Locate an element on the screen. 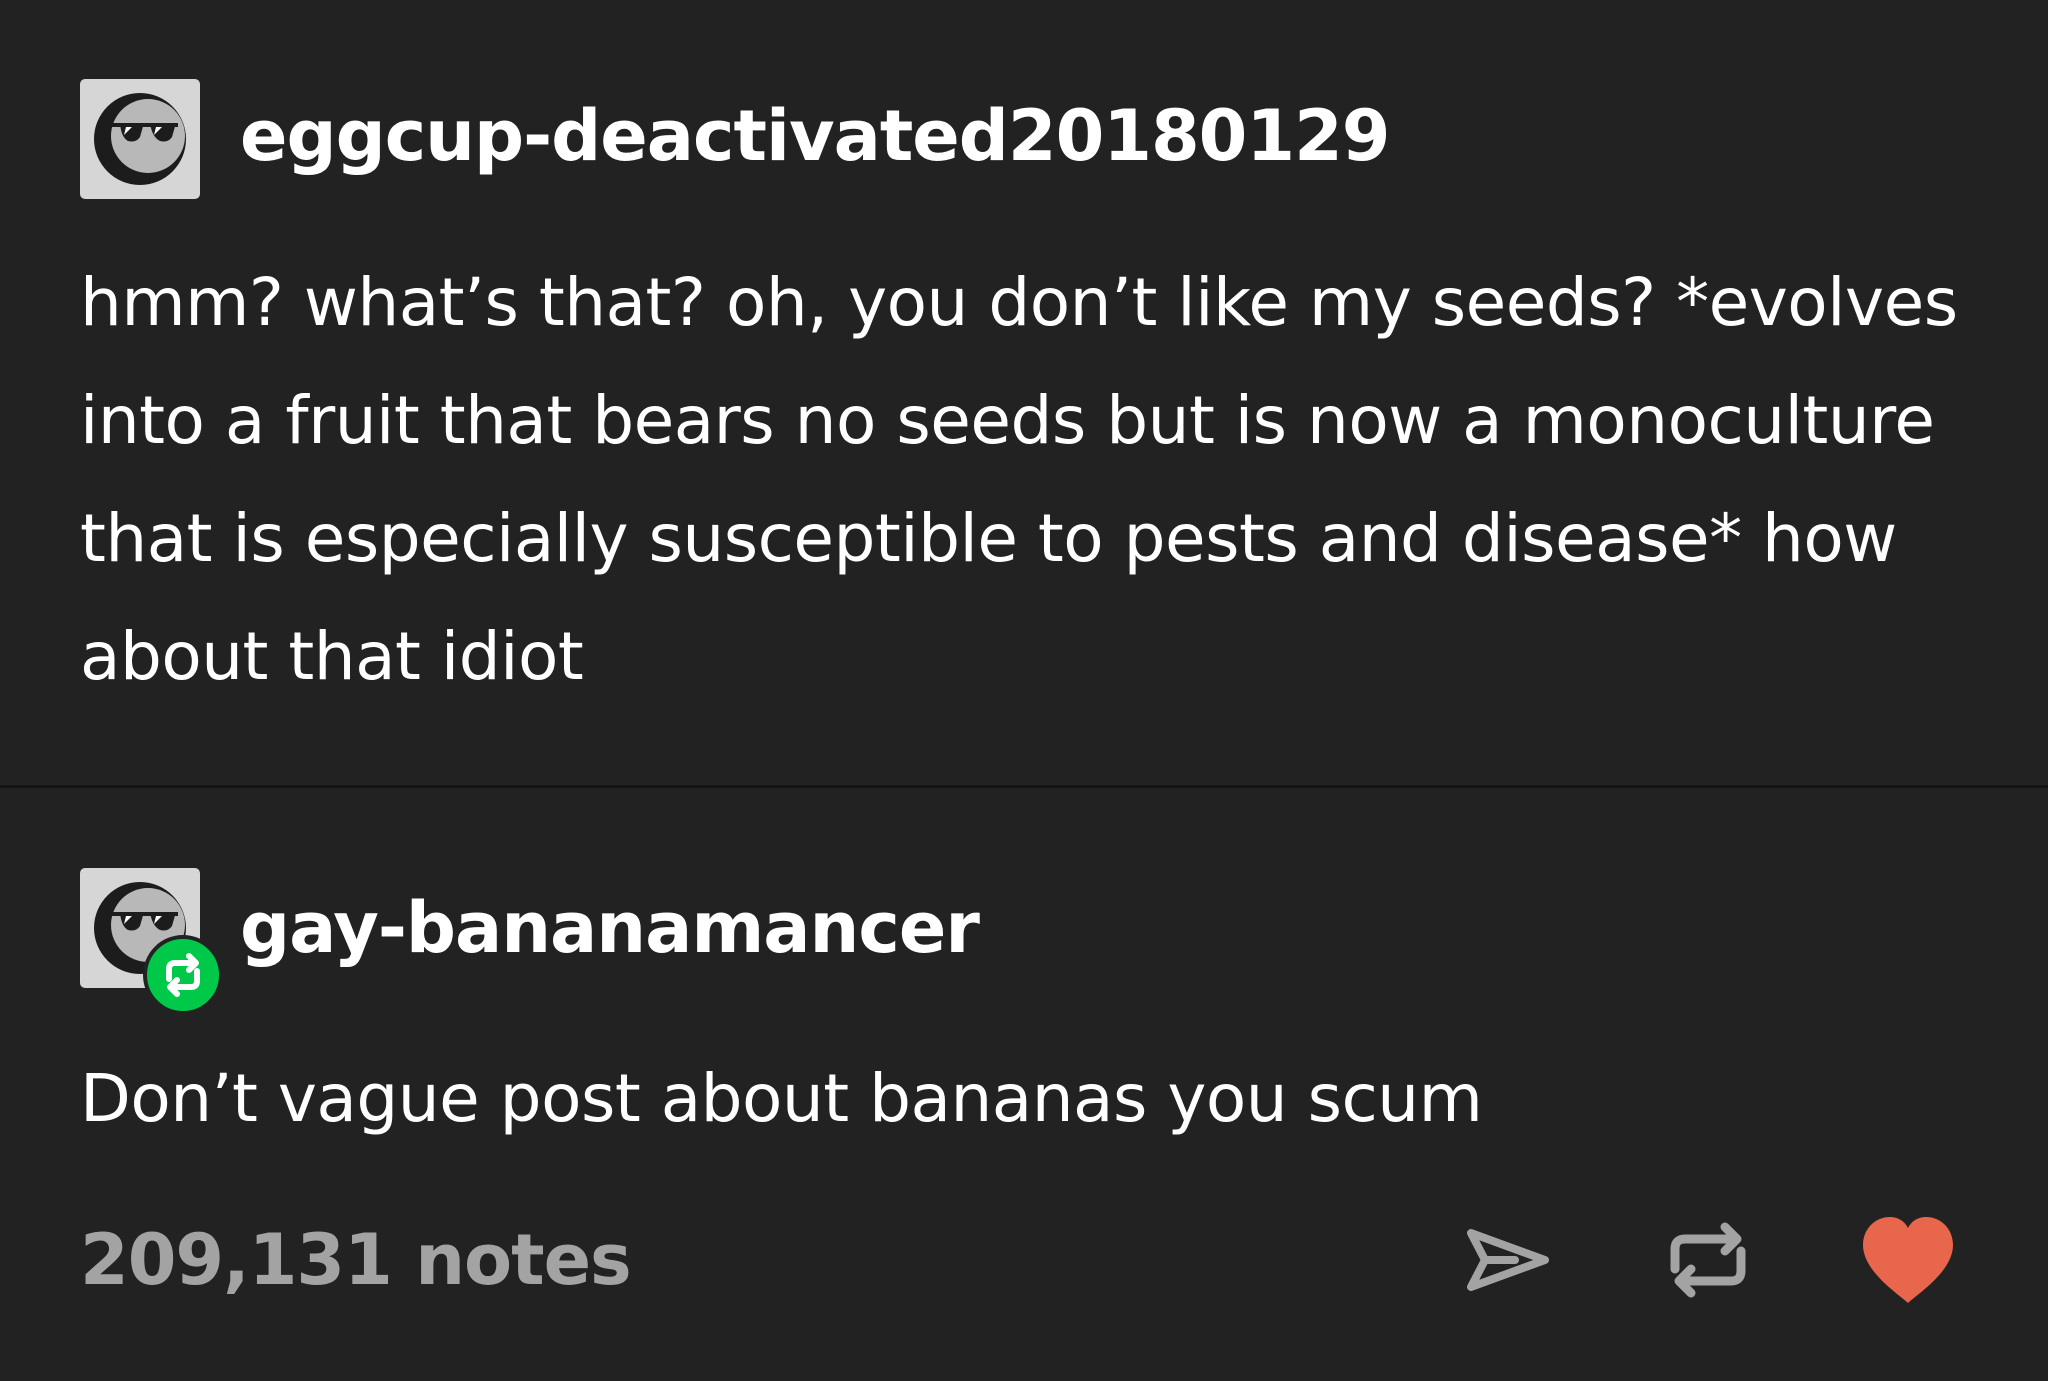 This screenshot has height=1381, width=2048. username: eggcup-deactivated20180129 is located at coordinates (815, 136).